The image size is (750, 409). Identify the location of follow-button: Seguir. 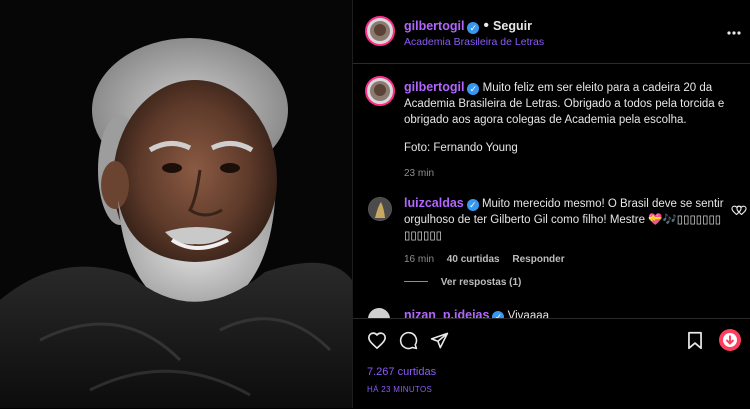
(512, 26).